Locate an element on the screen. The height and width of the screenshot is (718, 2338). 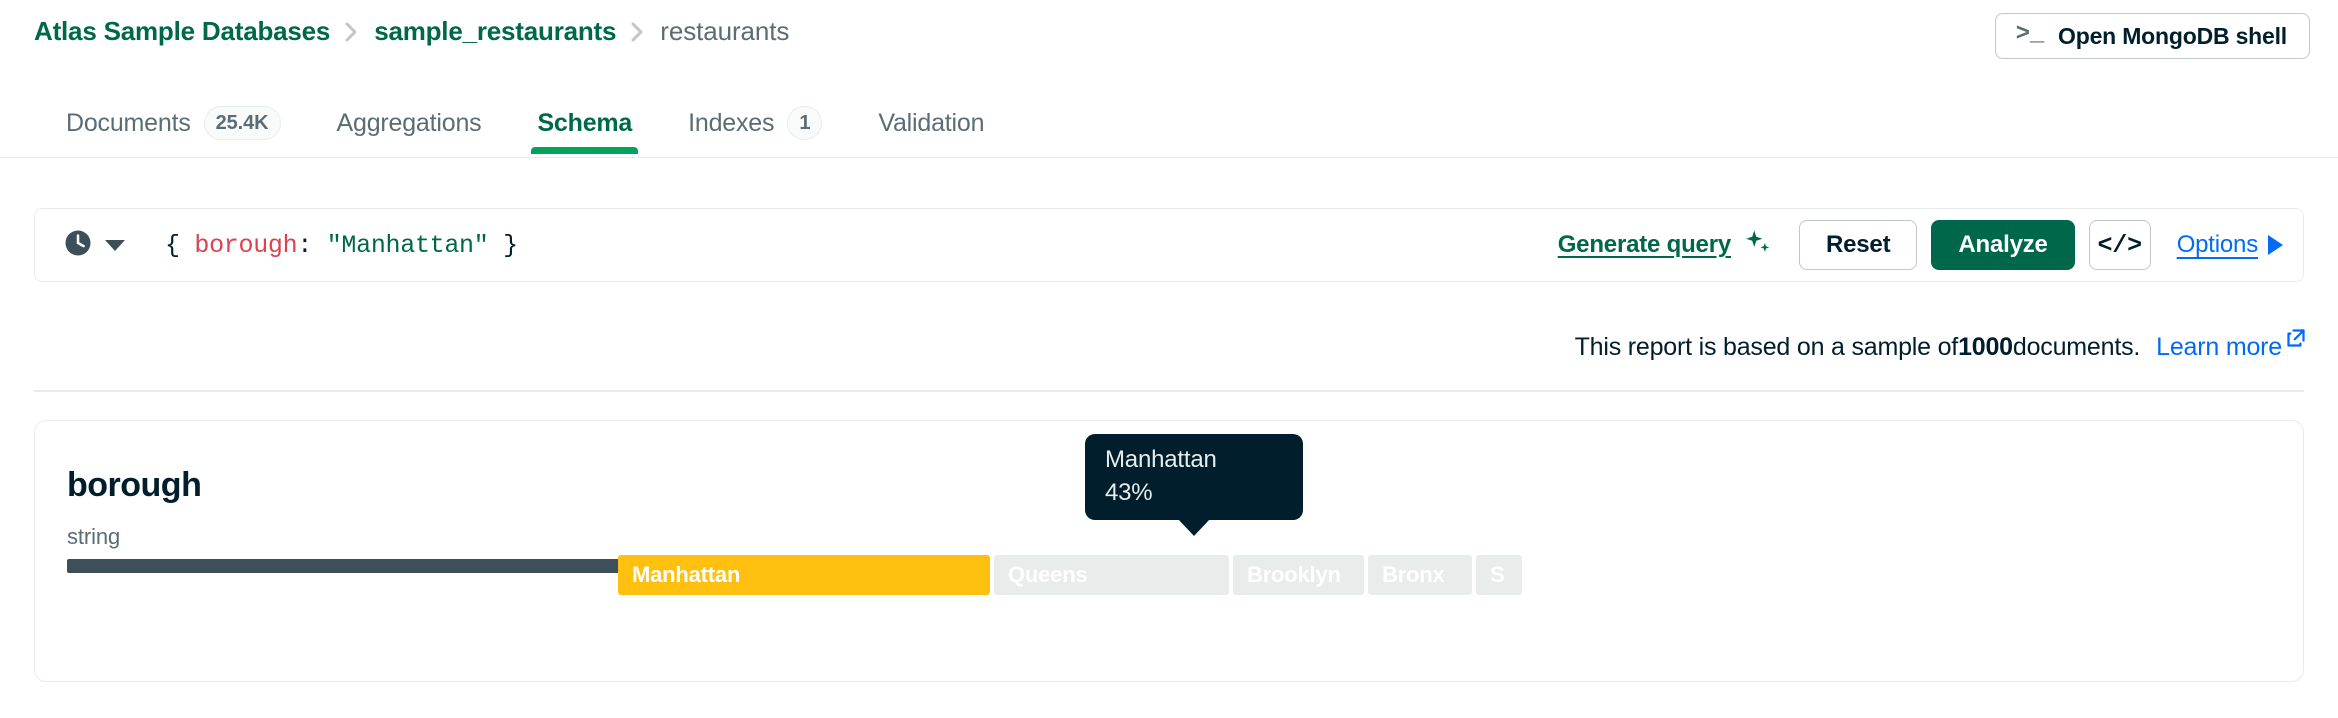
sparkle-icon is located at coordinates (1758, 245).